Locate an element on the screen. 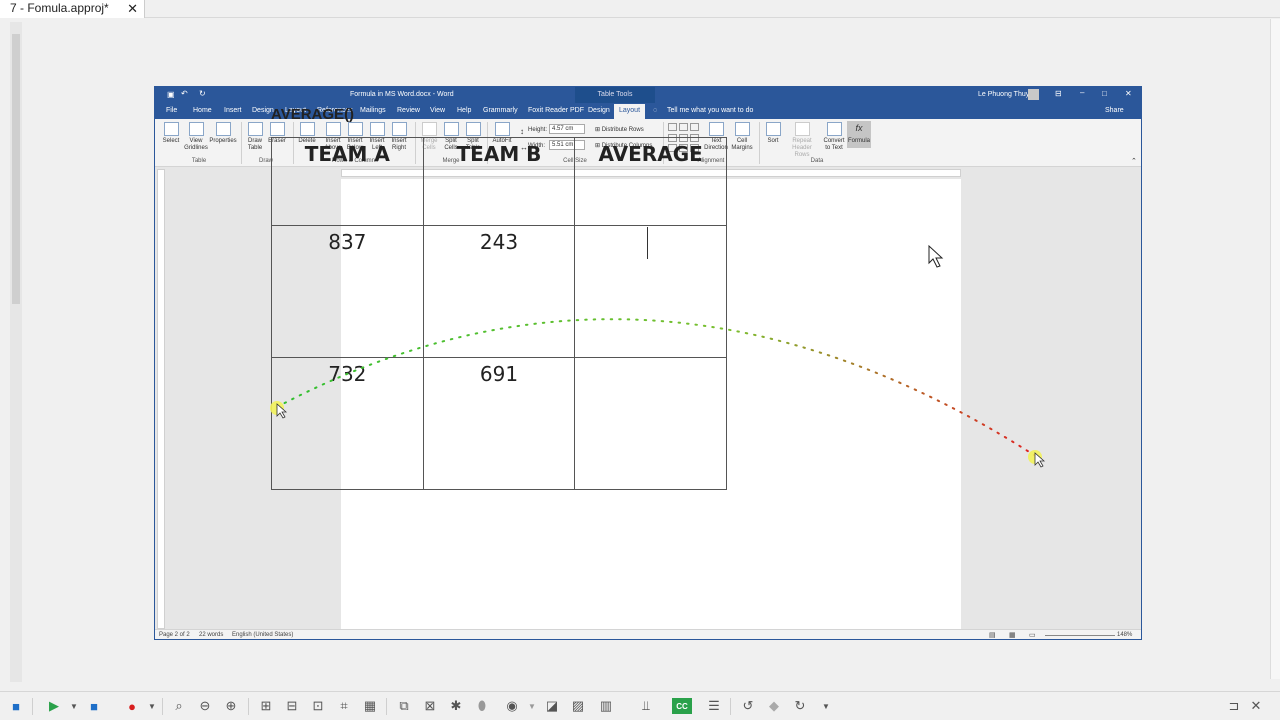  play-icon: ▶ is located at coordinates (54, 706).